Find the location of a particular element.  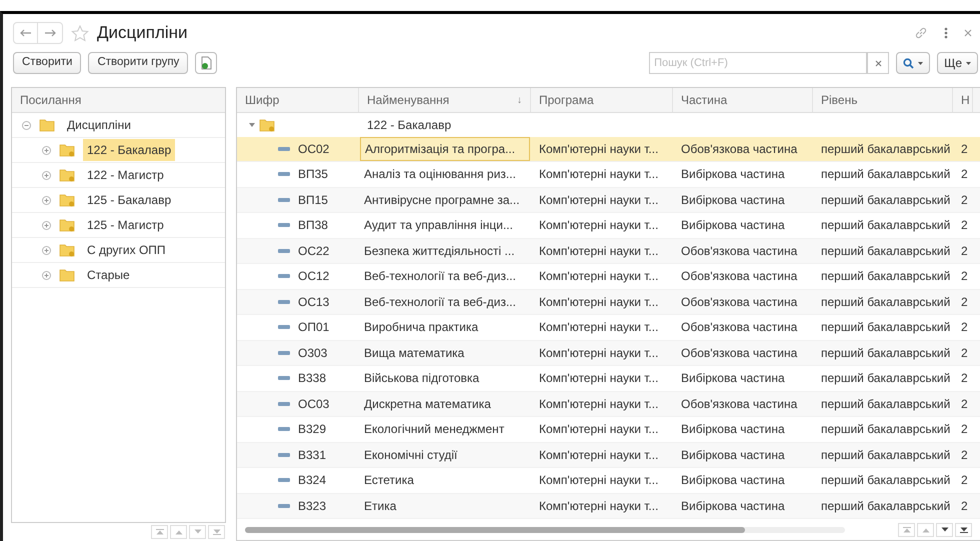

tree-item: 125 - Магистр is located at coordinates (125, 225).